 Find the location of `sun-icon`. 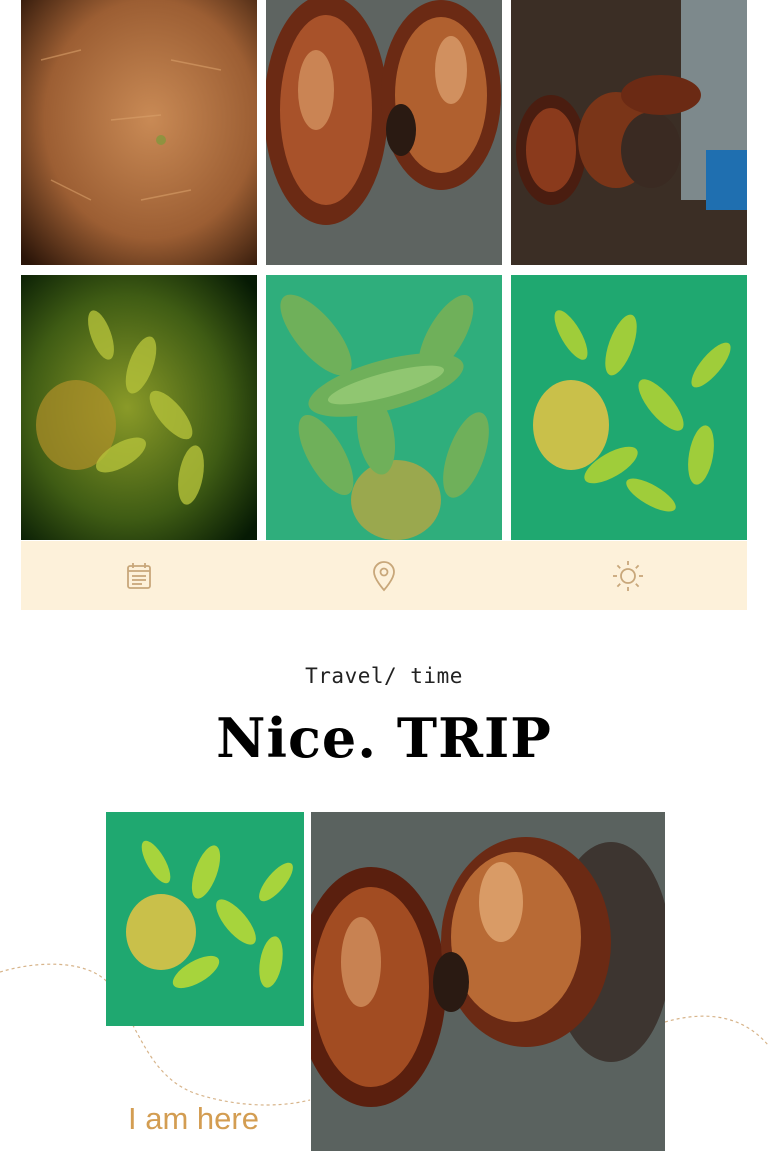

sun-icon is located at coordinates (628, 576).